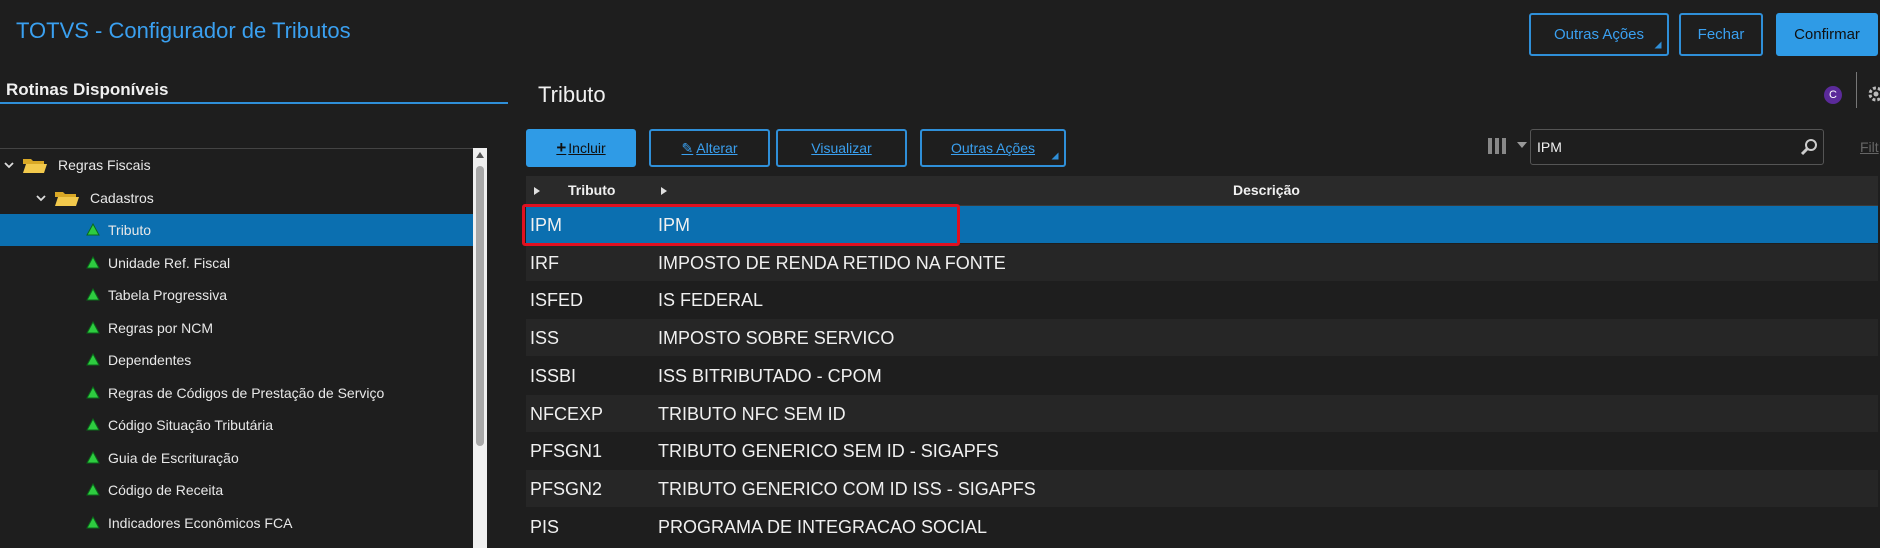 The width and height of the screenshot is (1880, 548). Describe the element at coordinates (168, 295) in the screenshot. I see `tree-item-label: Tabela Progressiva` at that location.